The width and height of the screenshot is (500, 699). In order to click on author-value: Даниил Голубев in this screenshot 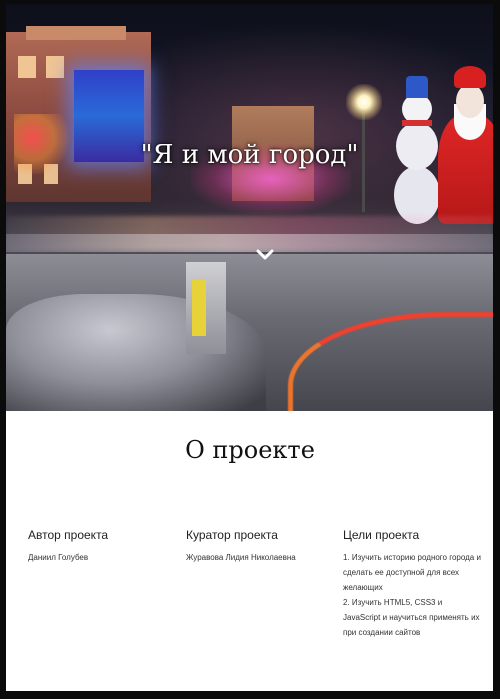, I will do `click(58, 557)`.